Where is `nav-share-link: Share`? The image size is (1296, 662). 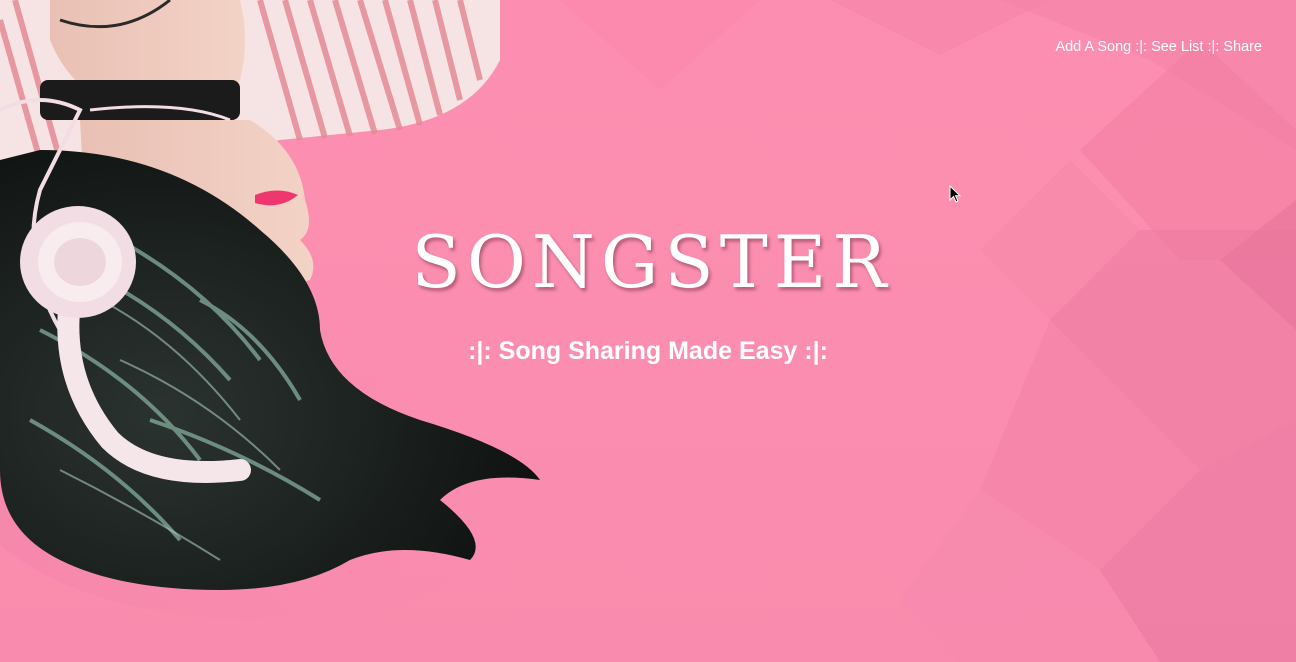 nav-share-link: Share is located at coordinates (1242, 47).